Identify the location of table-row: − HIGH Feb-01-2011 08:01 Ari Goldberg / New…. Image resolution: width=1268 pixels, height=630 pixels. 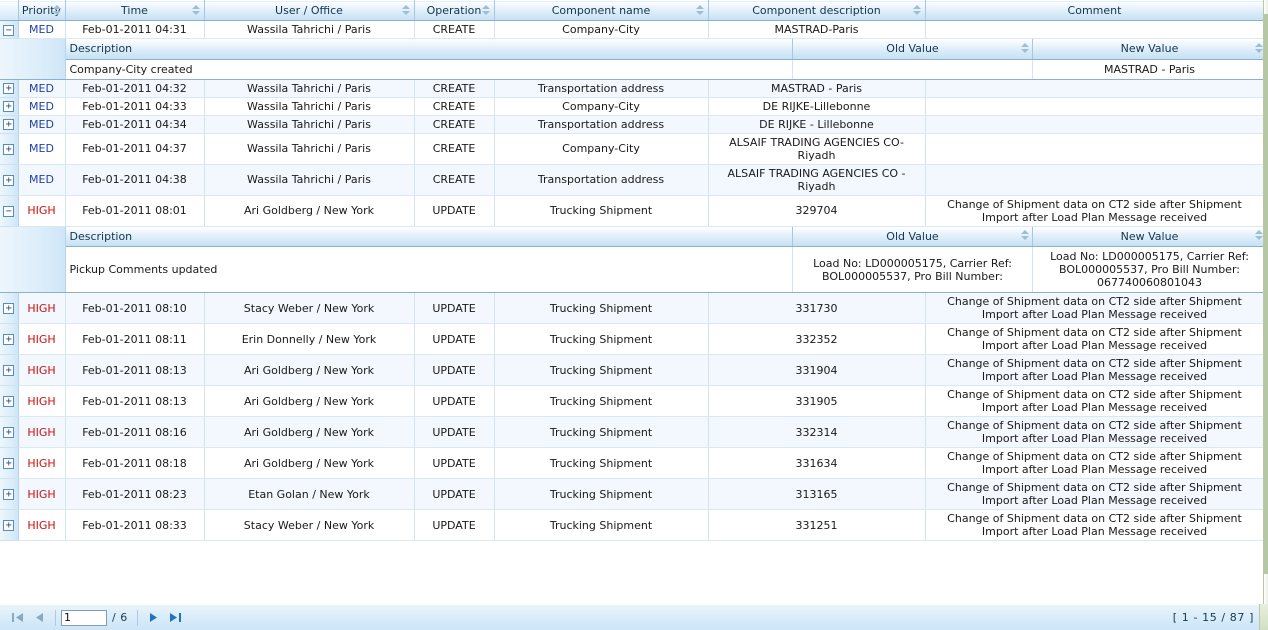
(632, 211).